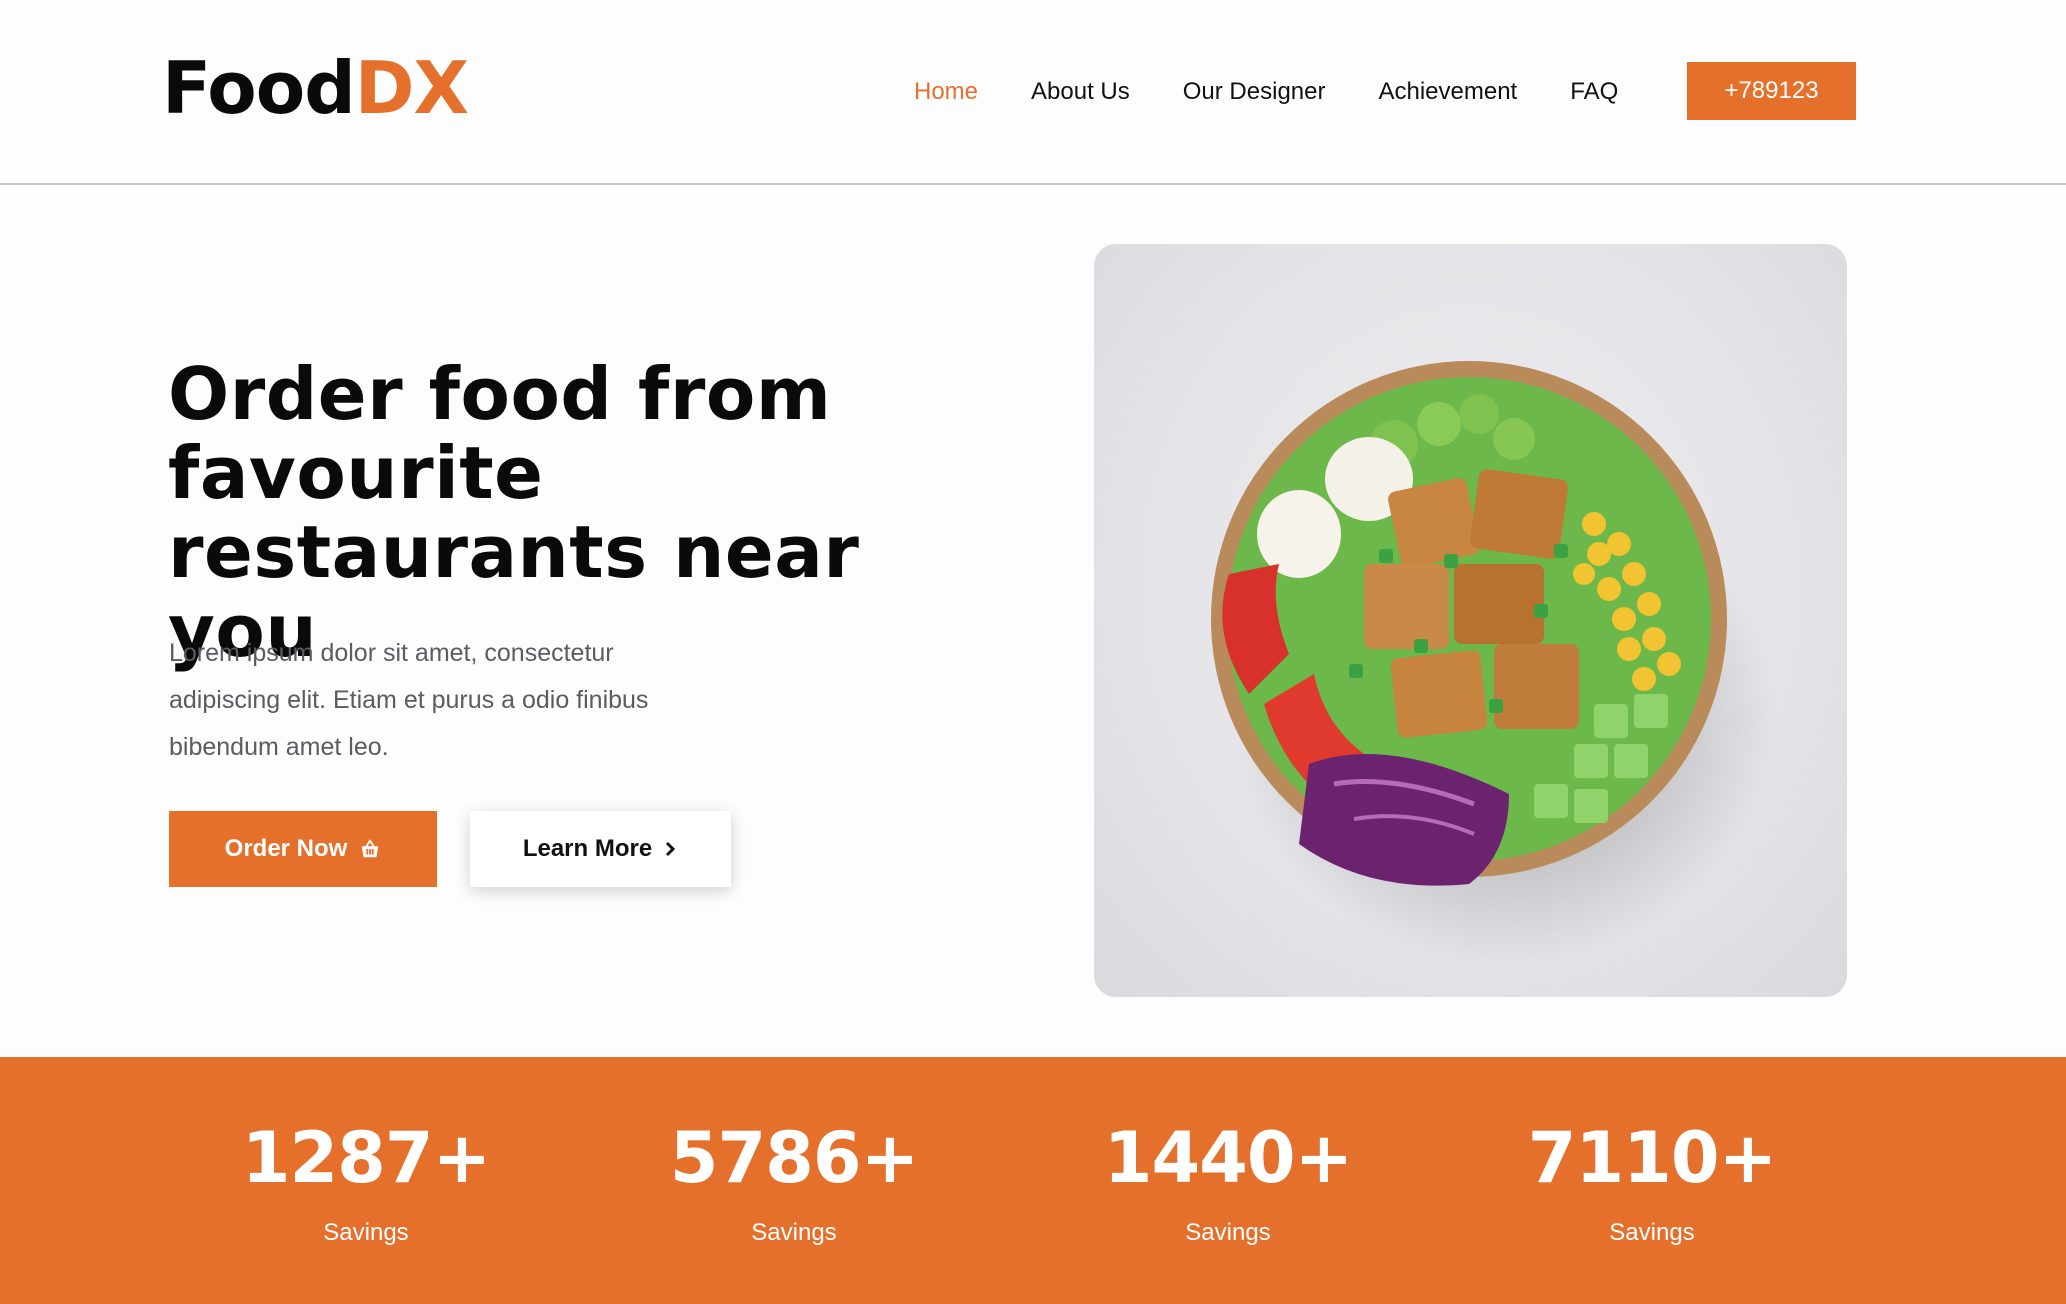  I want to click on nav-item-our-designer: Our Designer, so click(1254, 92).